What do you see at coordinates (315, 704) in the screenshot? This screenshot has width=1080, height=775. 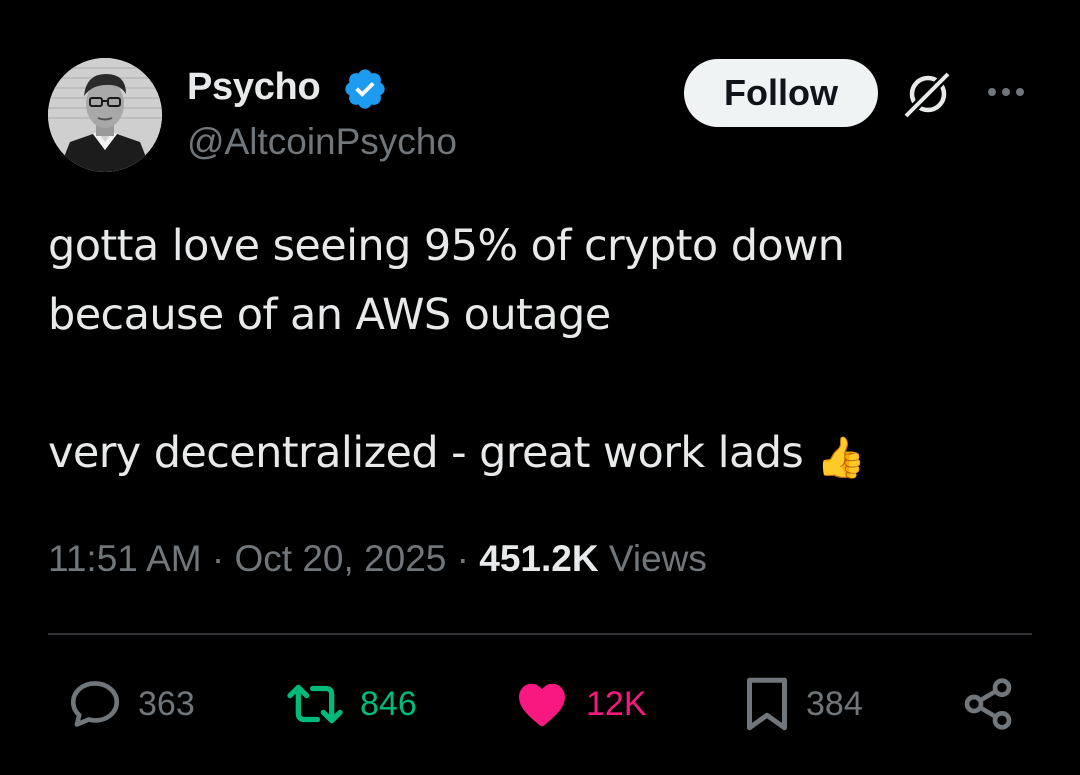 I see `repost-icon` at bounding box center [315, 704].